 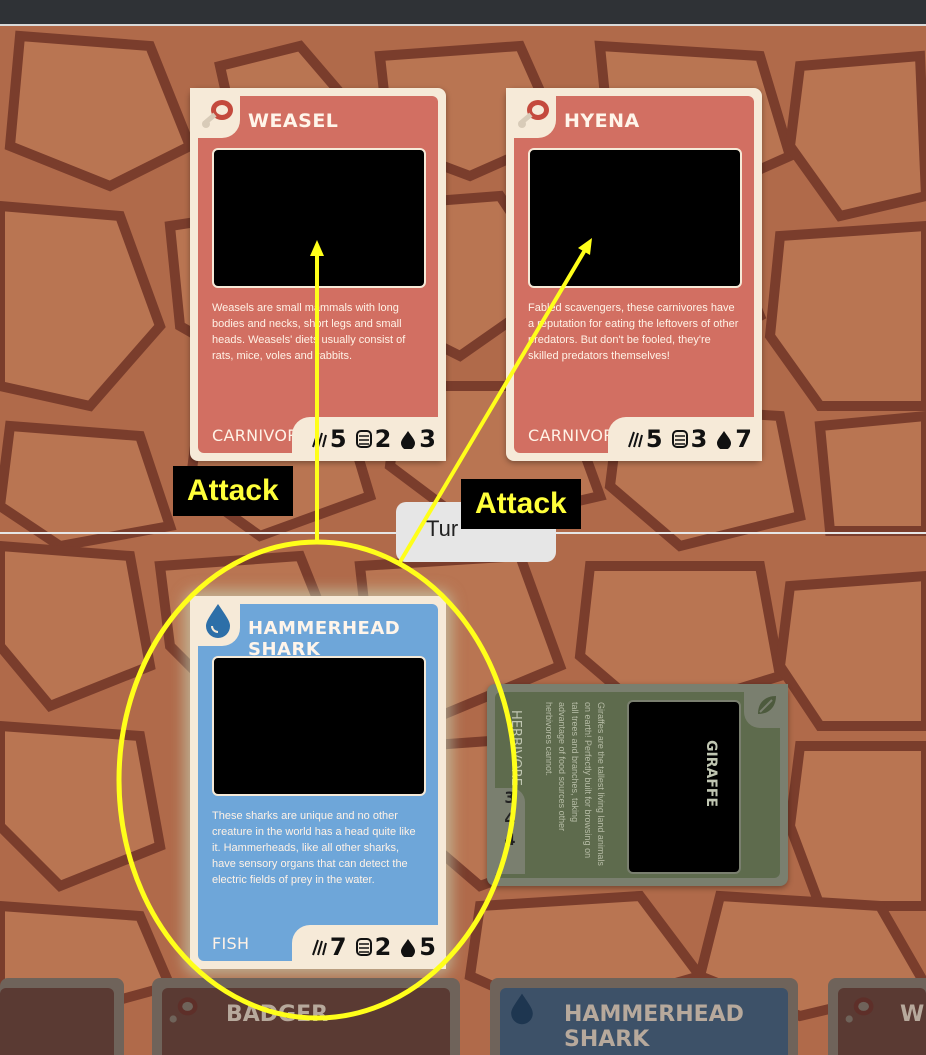 What do you see at coordinates (602, 121) in the screenshot?
I see `card-title: HYENA` at bounding box center [602, 121].